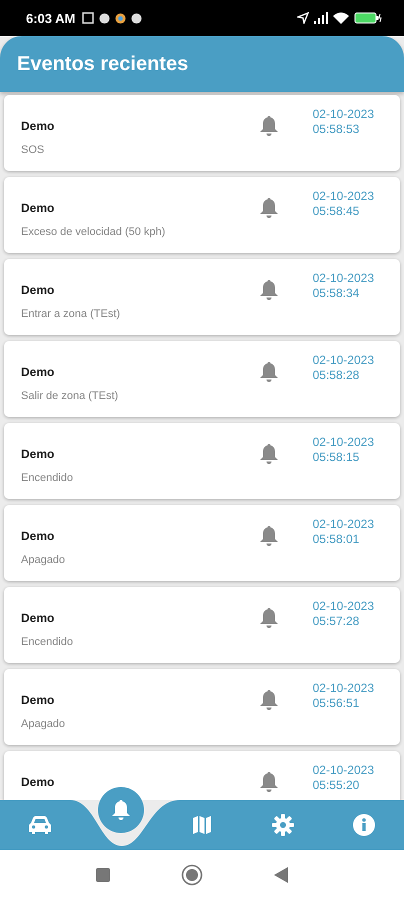 The image size is (404, 900). What do you see at coordinates (202, 379) in the screenshot?
I see `event-card: Demo Salir de zona (TEst) 02-10-2023 05:58:28` at bounding box center [202, 379].